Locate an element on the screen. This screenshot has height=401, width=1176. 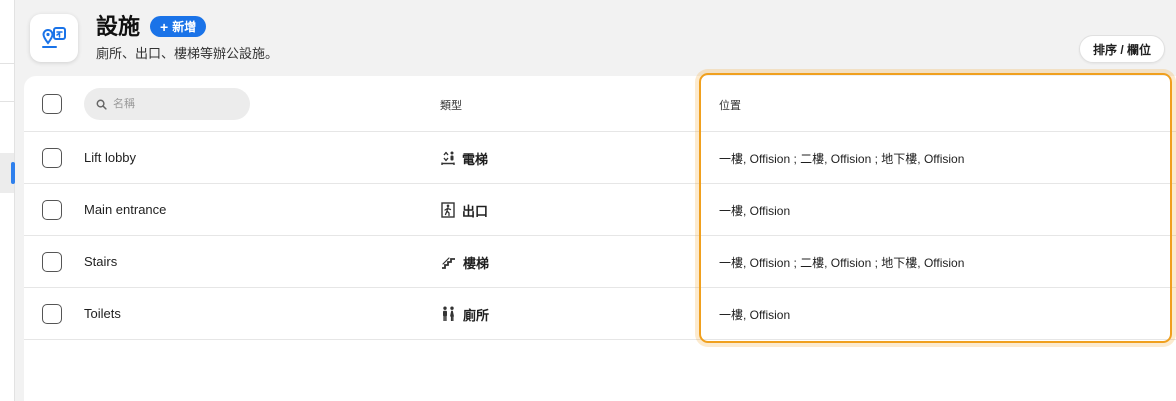
sort-columns-button: 排序 / 欄位 is located at coordinates (1122, 49).